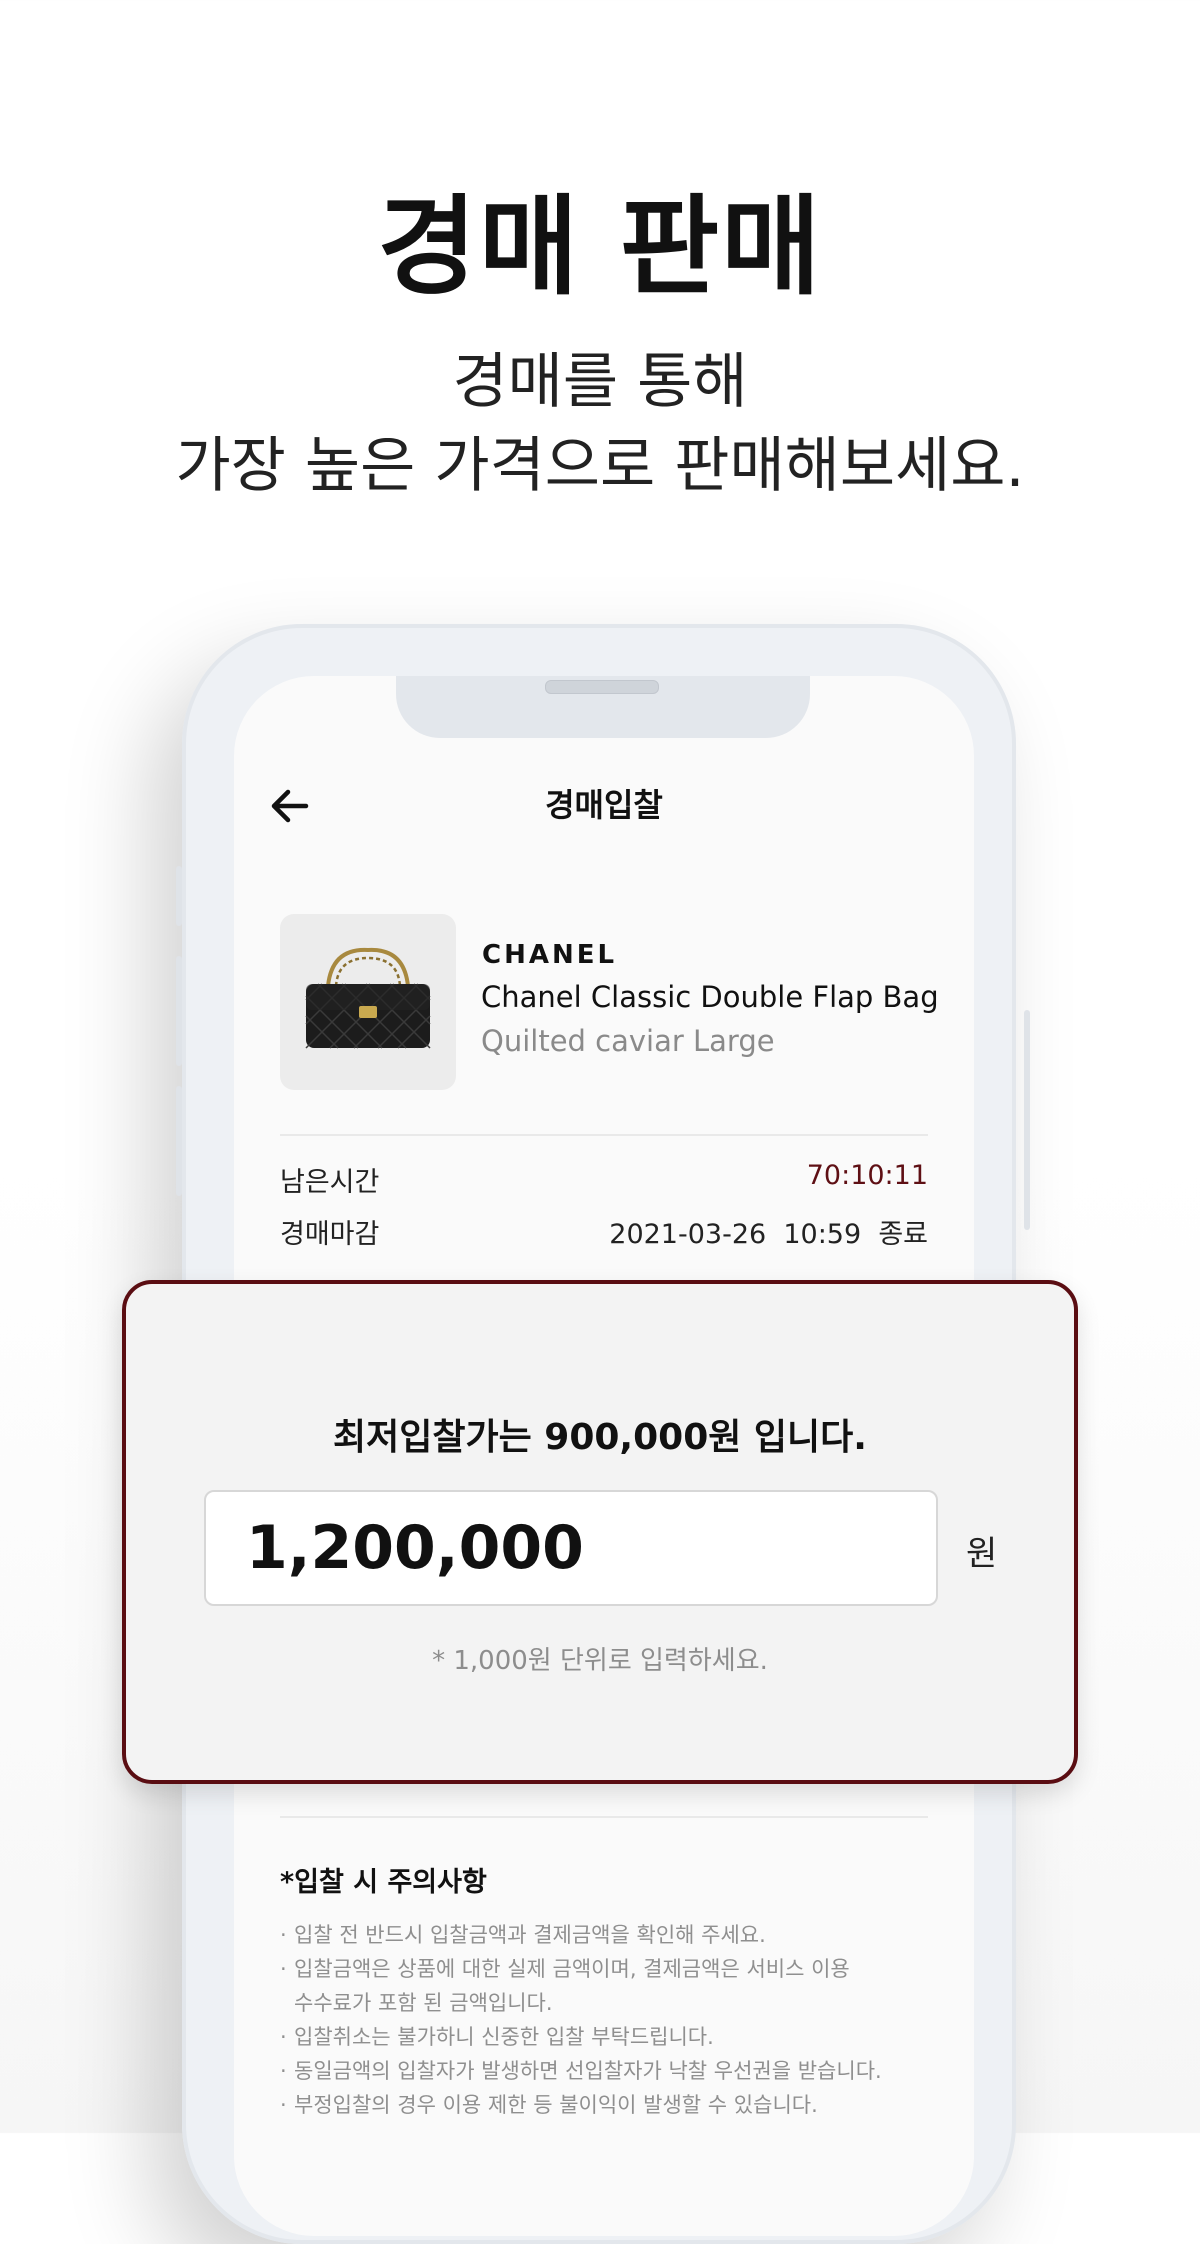 This screenshot has width=1200, height=2244. Describe the element at coordinates (710, 997) in the screenshot. I see `product-name: Chanel Classic Double Flap Bag` at that location.